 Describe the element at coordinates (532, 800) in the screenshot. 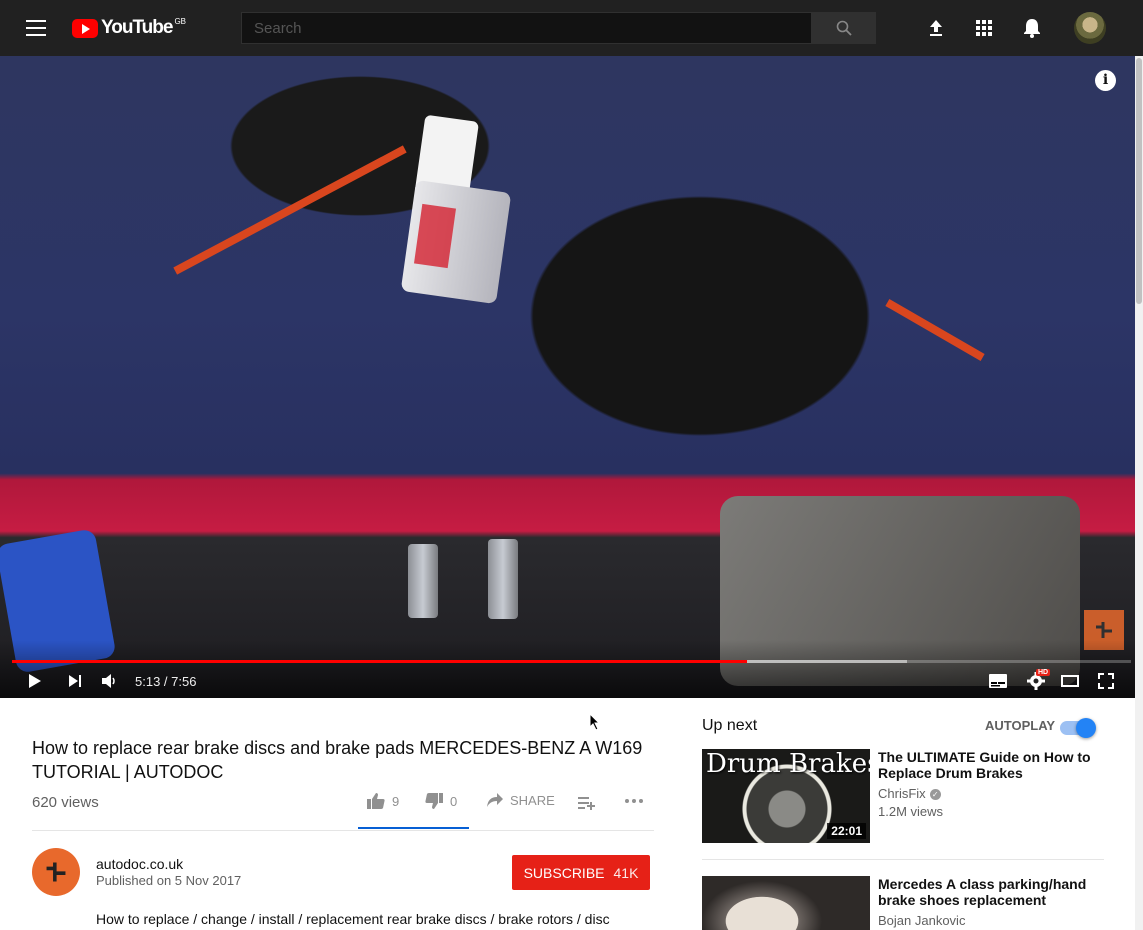

I see `share-label: SHARE` at that location.